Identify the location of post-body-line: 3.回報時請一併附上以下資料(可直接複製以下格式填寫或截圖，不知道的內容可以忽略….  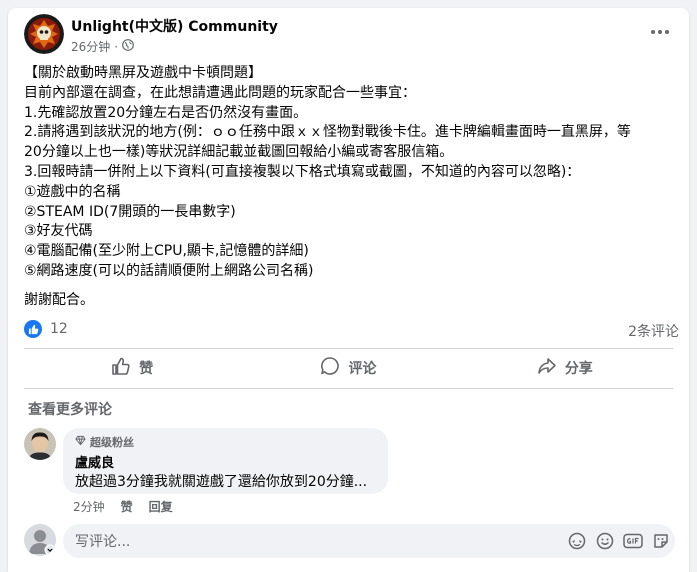
(302, 171).